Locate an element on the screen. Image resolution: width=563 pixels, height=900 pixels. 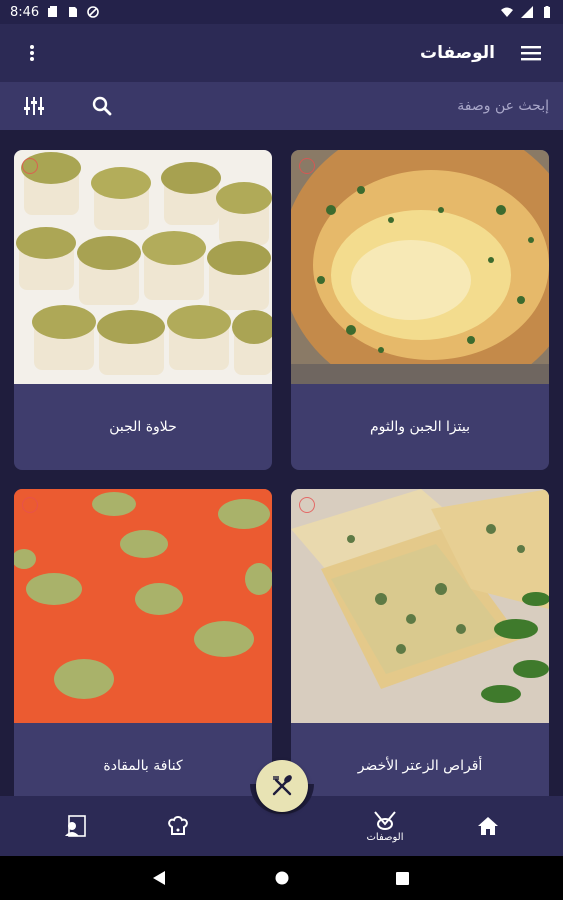
recipe-image-thyme-pastries is located at coordinates (420, 606).